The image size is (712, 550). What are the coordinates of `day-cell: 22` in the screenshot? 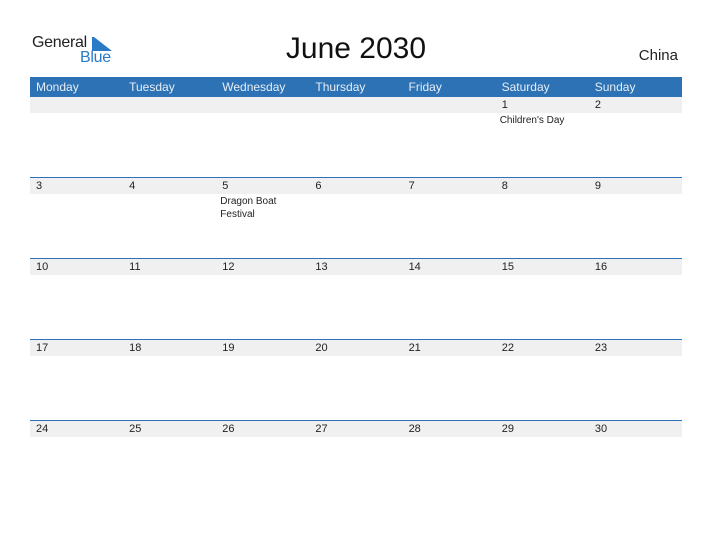 It's located at (542, 380).